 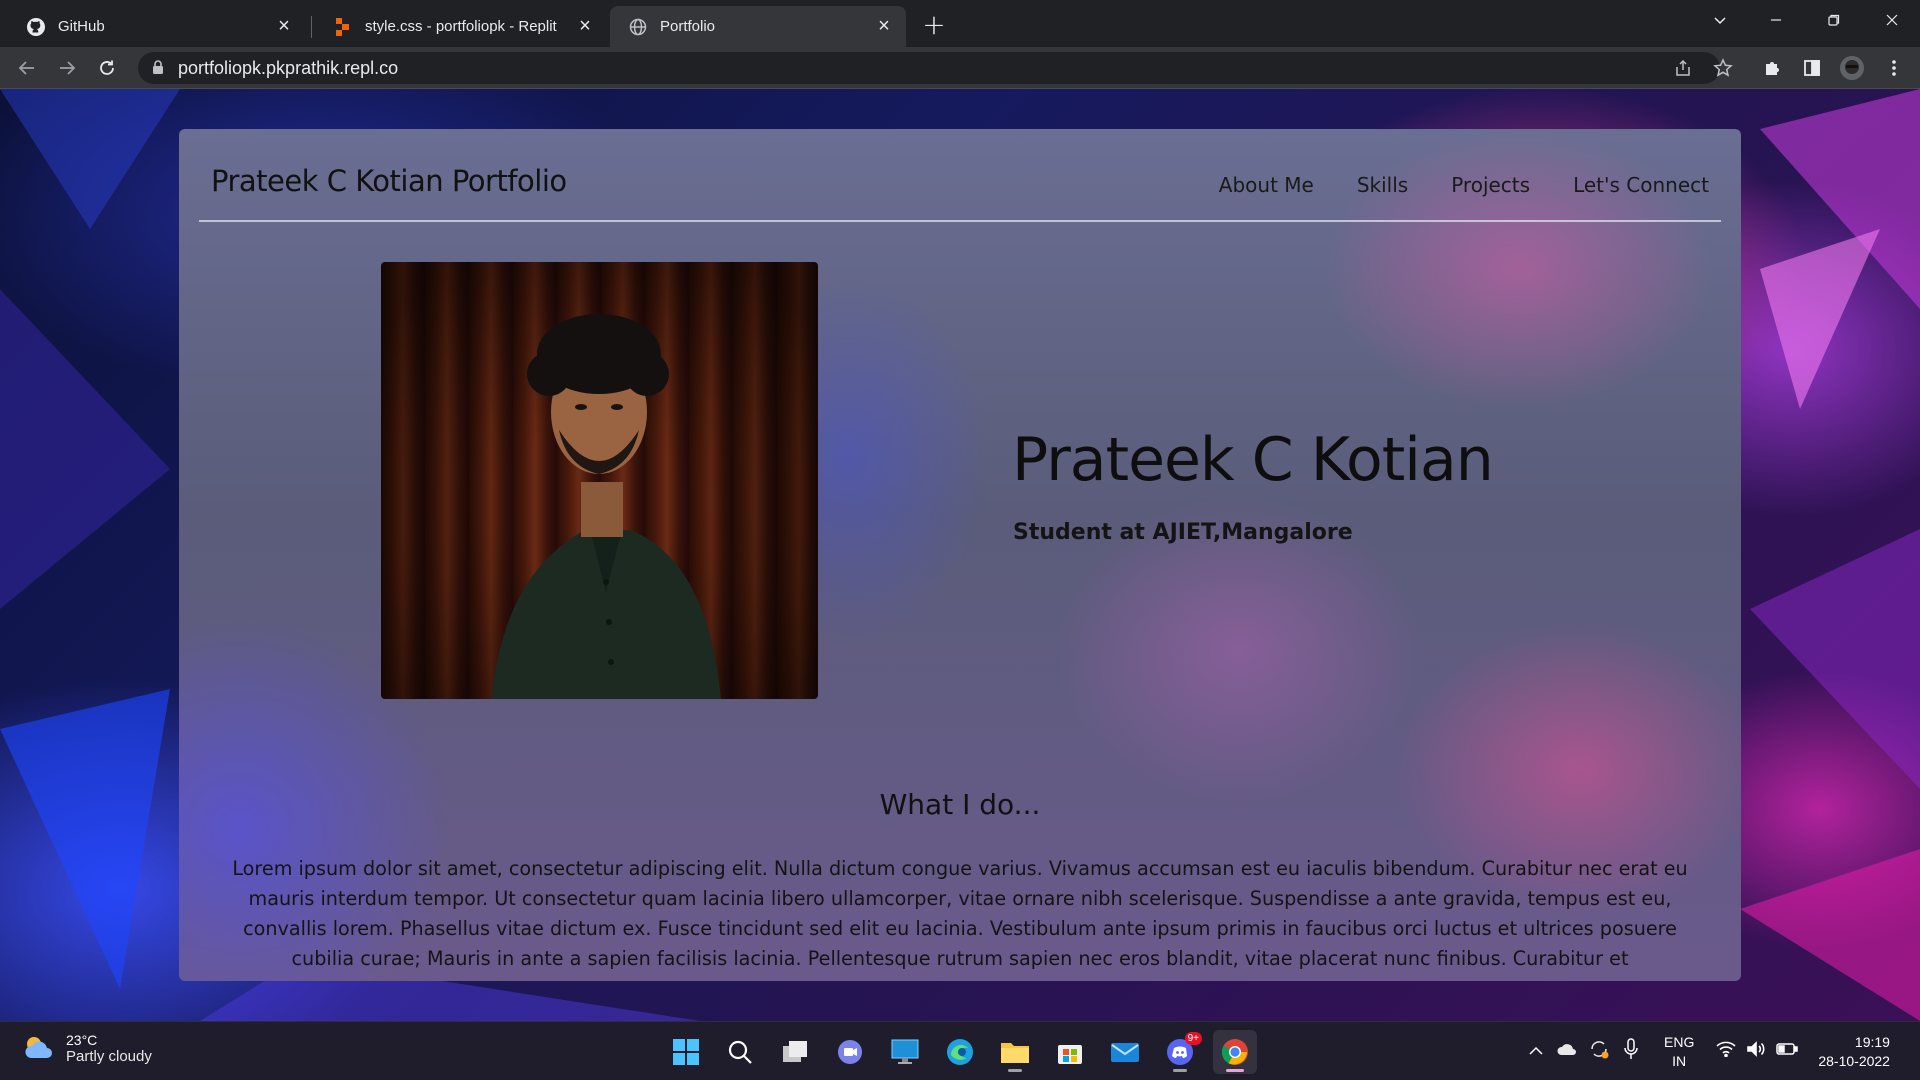 What do you see at coordinates (1854, 1060) in the screenshot?
I see `clock-date: 28-10-2022` at bounding box center [1854, 1060].